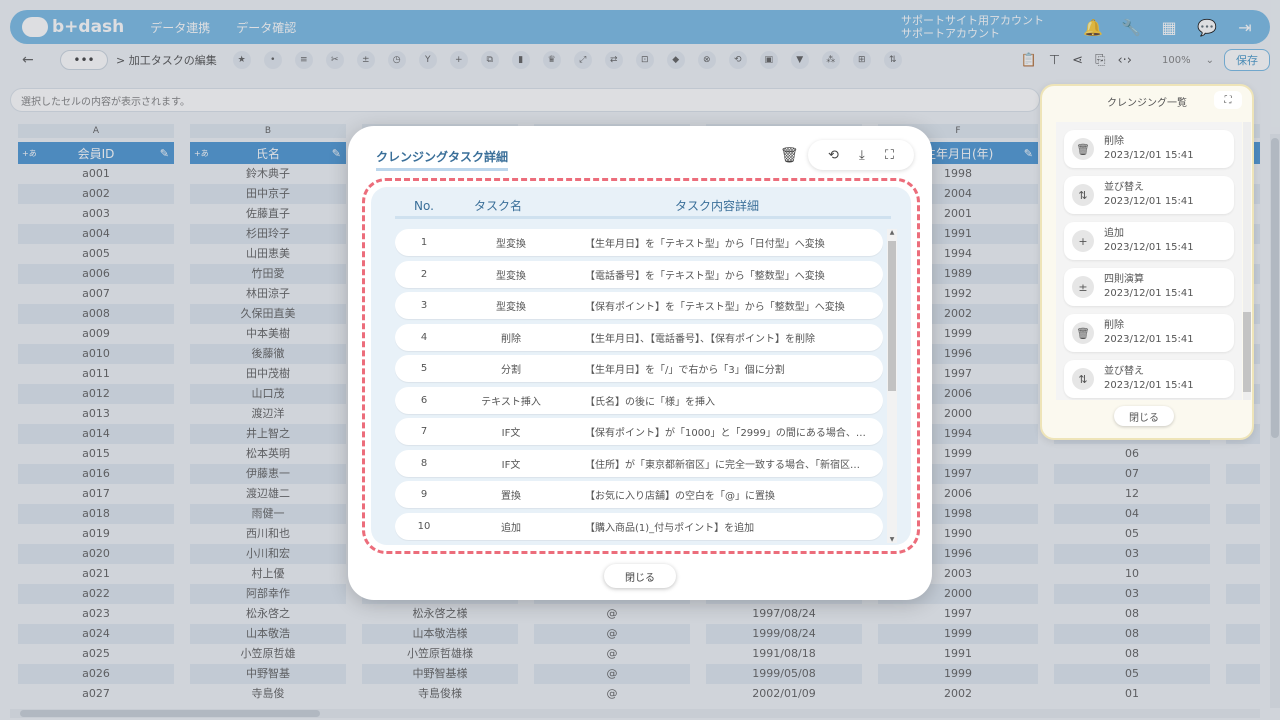 The width and height of the screenshot is (1280, 720). What do you see at coordinates (424, 205) in the screenshot?
I see `header-no: No.` at bounding box center [424, 205].